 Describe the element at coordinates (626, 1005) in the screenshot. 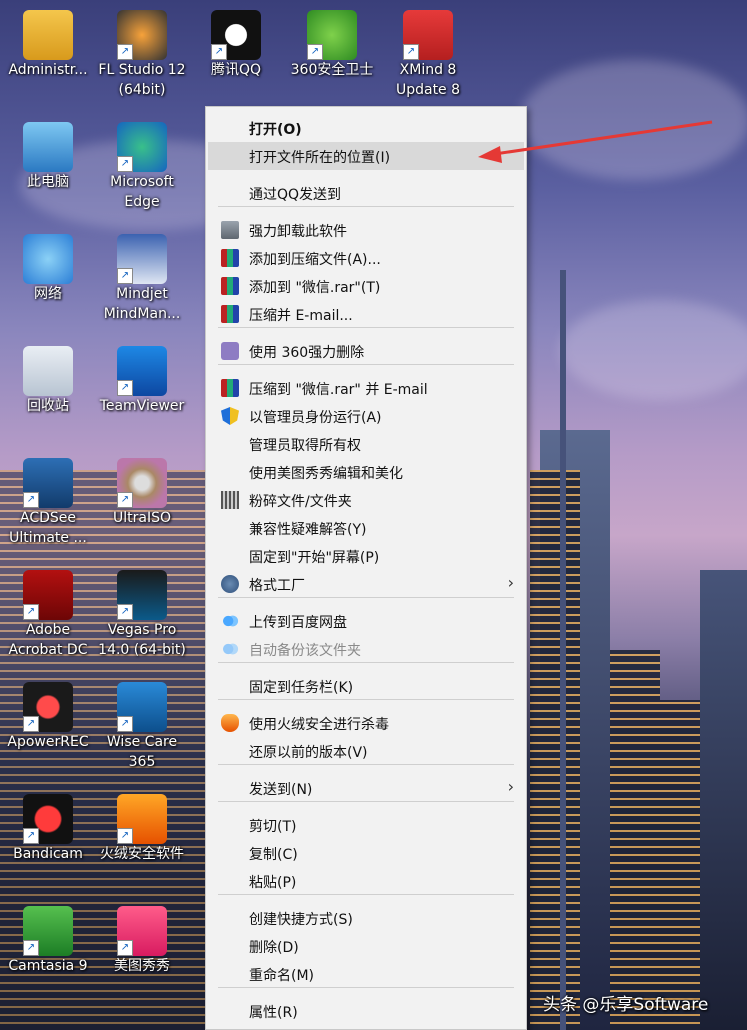

I see `watermark: 头条 @乐享Software` at that location.